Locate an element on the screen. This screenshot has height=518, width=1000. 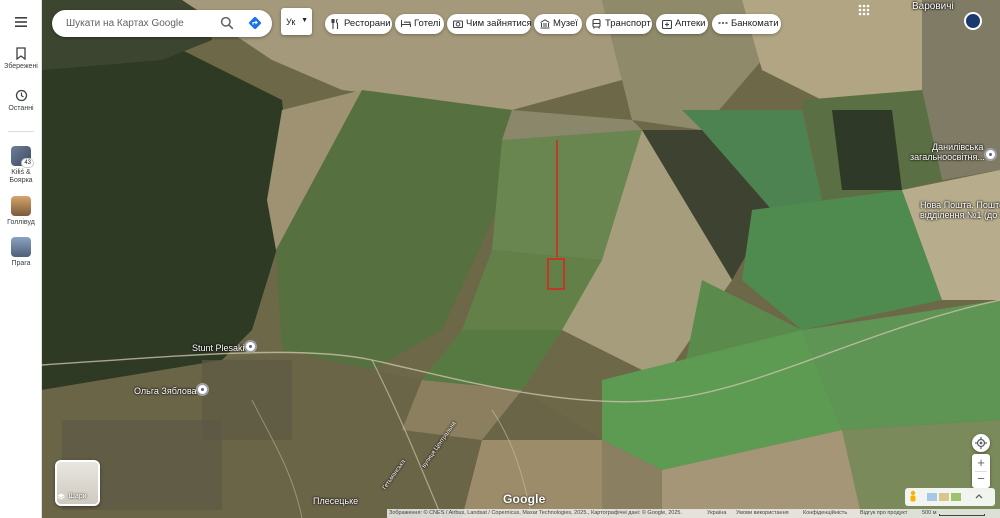
terms-link: Умови використання is located at coordinates (762, 513).